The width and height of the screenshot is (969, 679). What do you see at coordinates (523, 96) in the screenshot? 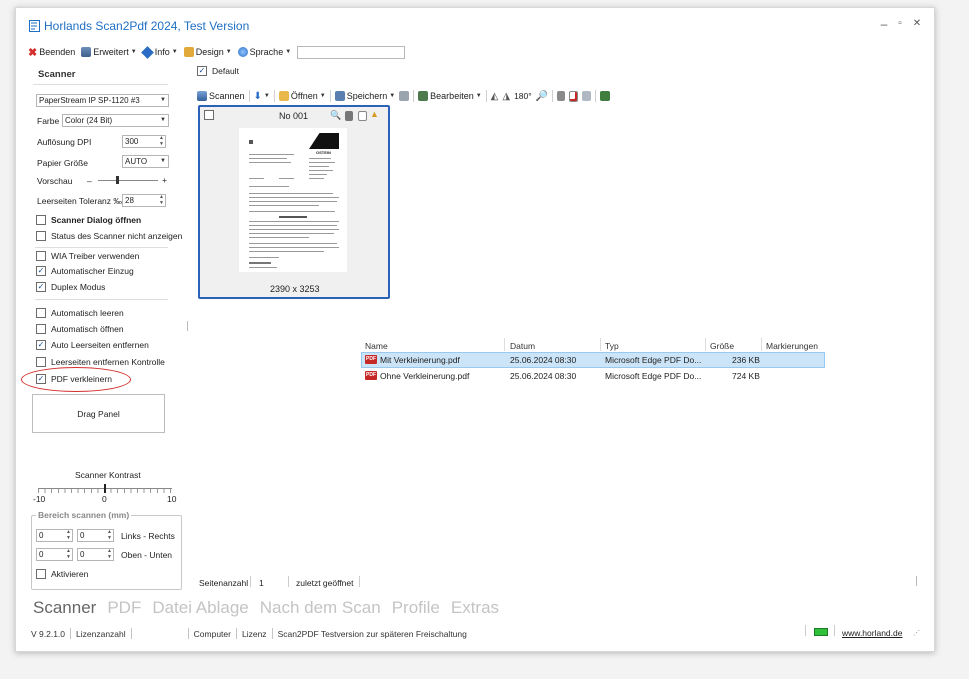
I see `rotate-180-button: 180°` at bounding box center [523, 96].